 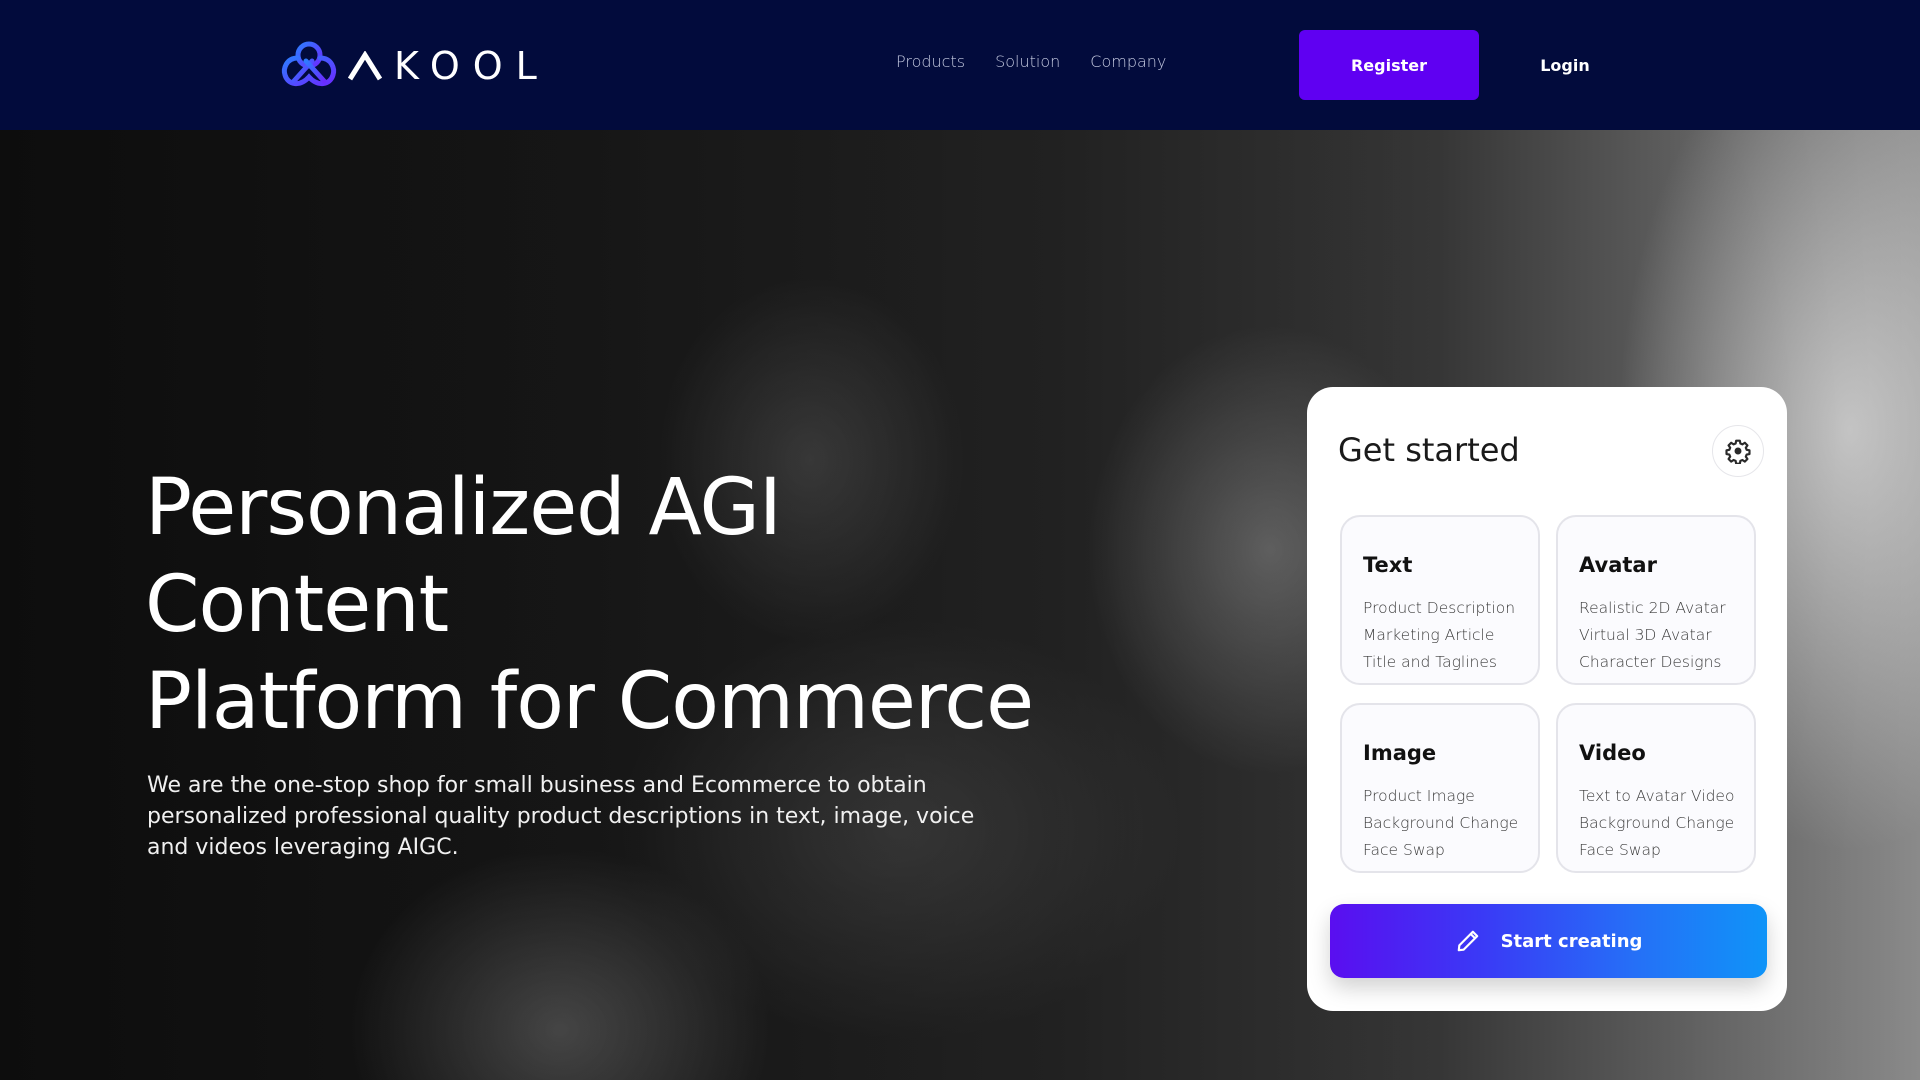 I want to click on settings-button, so click(x=1738, y=451).